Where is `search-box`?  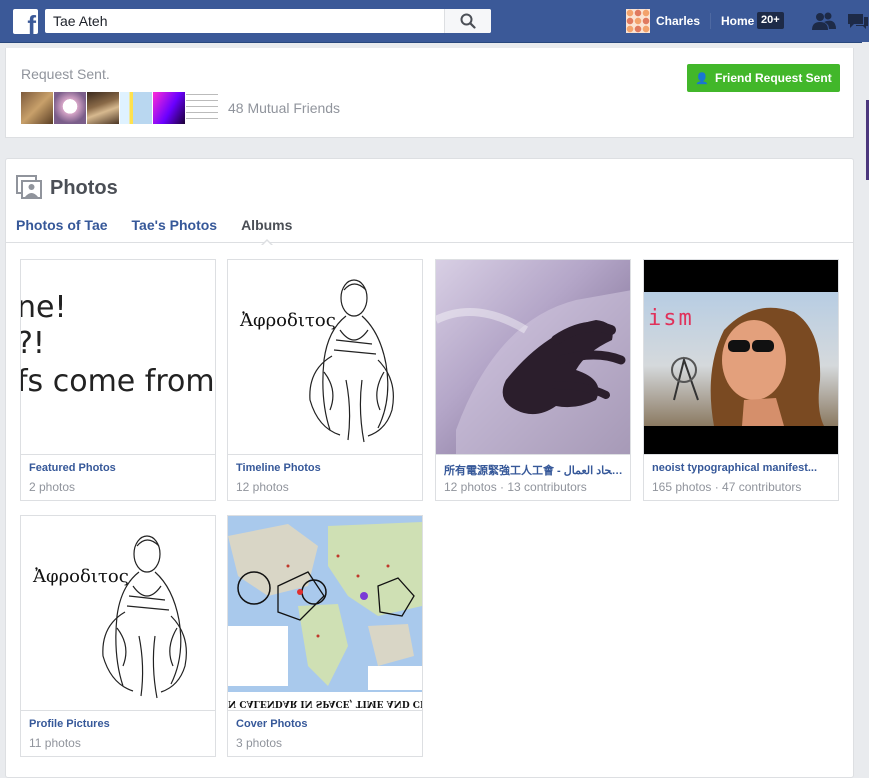
search-box is located at coordinates (268, 21).